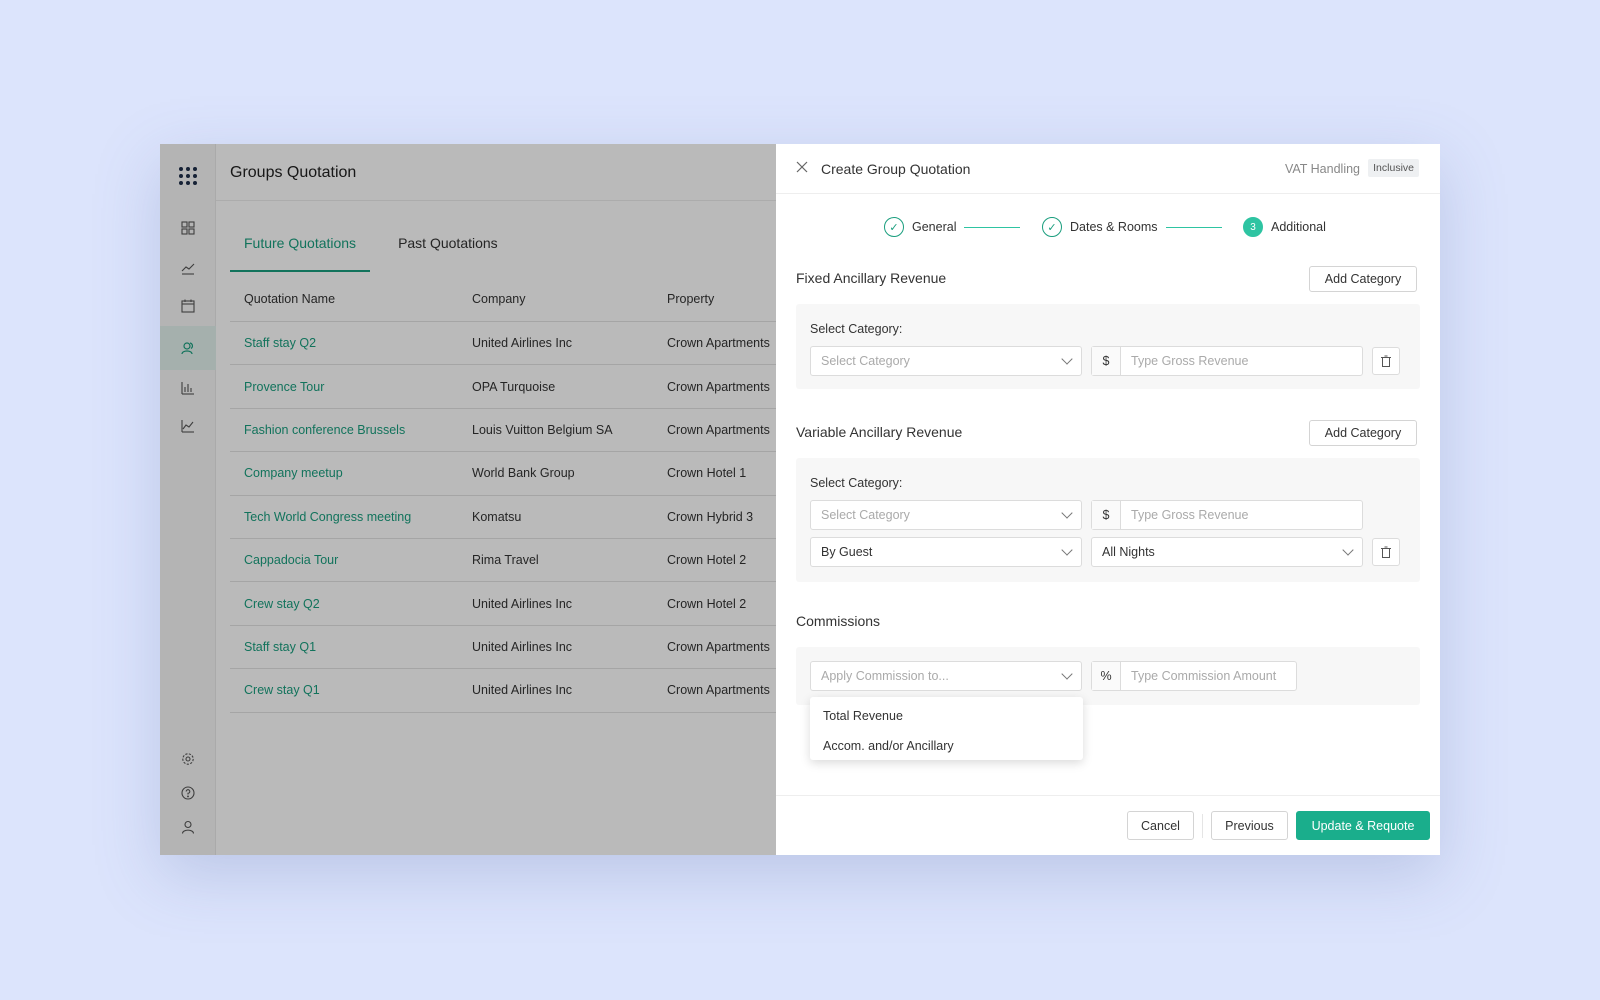  What do you see at coordinates (188, 228) in the screenshot?
I see `dashboard-icon` at bounding box center [188, 228].